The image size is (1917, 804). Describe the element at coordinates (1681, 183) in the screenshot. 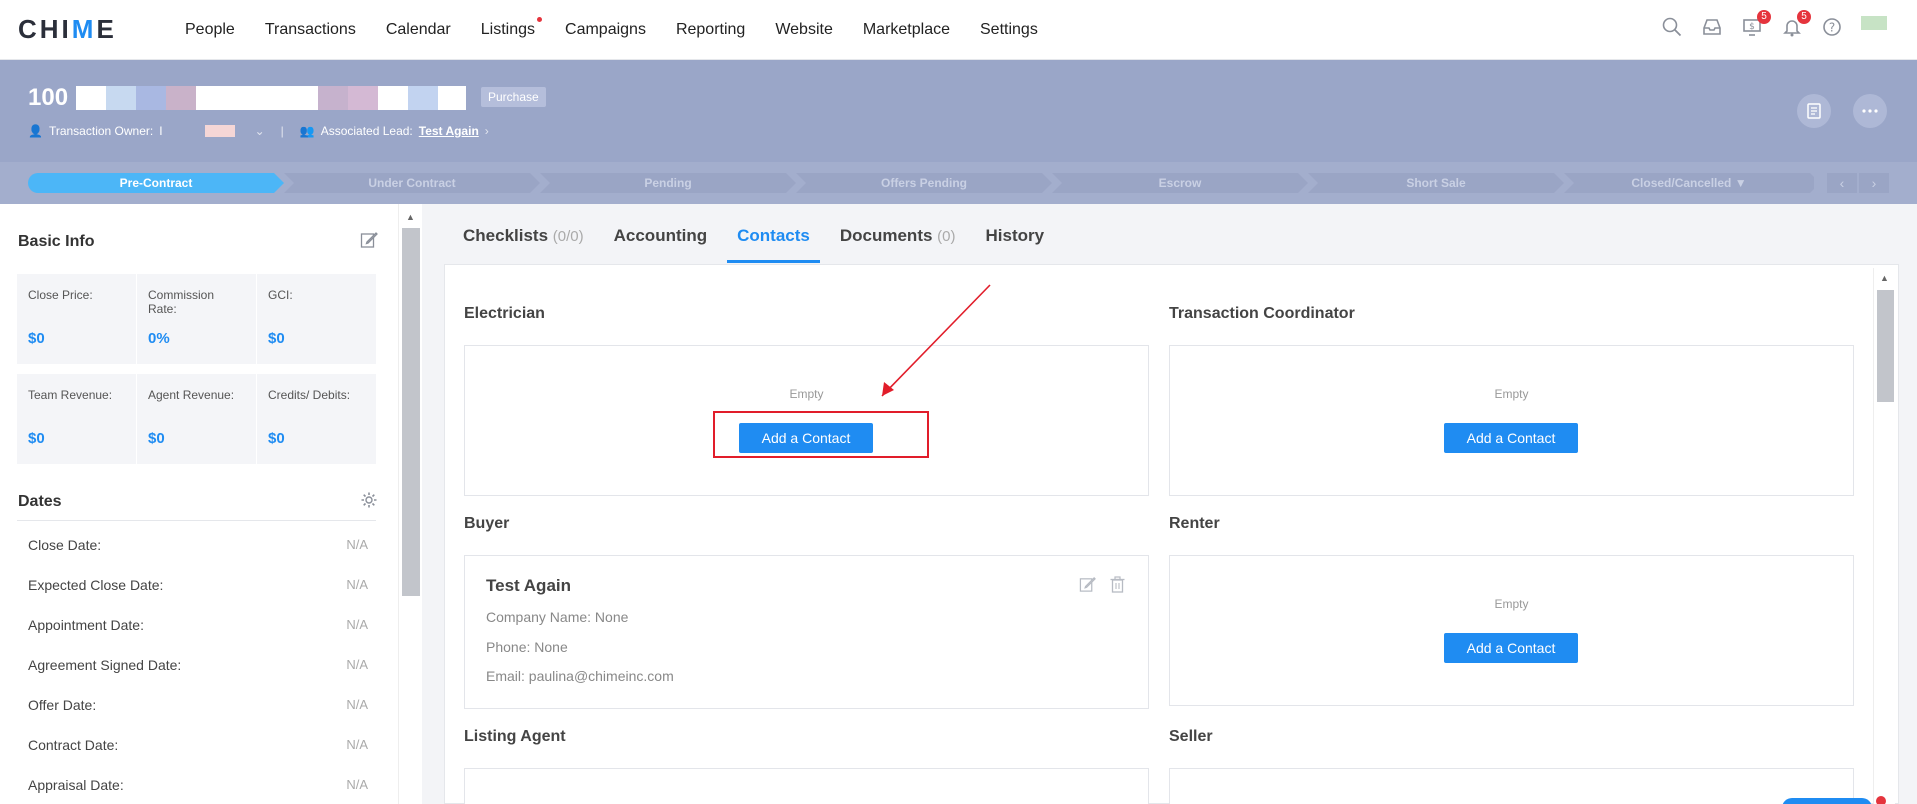

I see `stage-closed-cancelled-label: Closed/Cancelled` at that location.